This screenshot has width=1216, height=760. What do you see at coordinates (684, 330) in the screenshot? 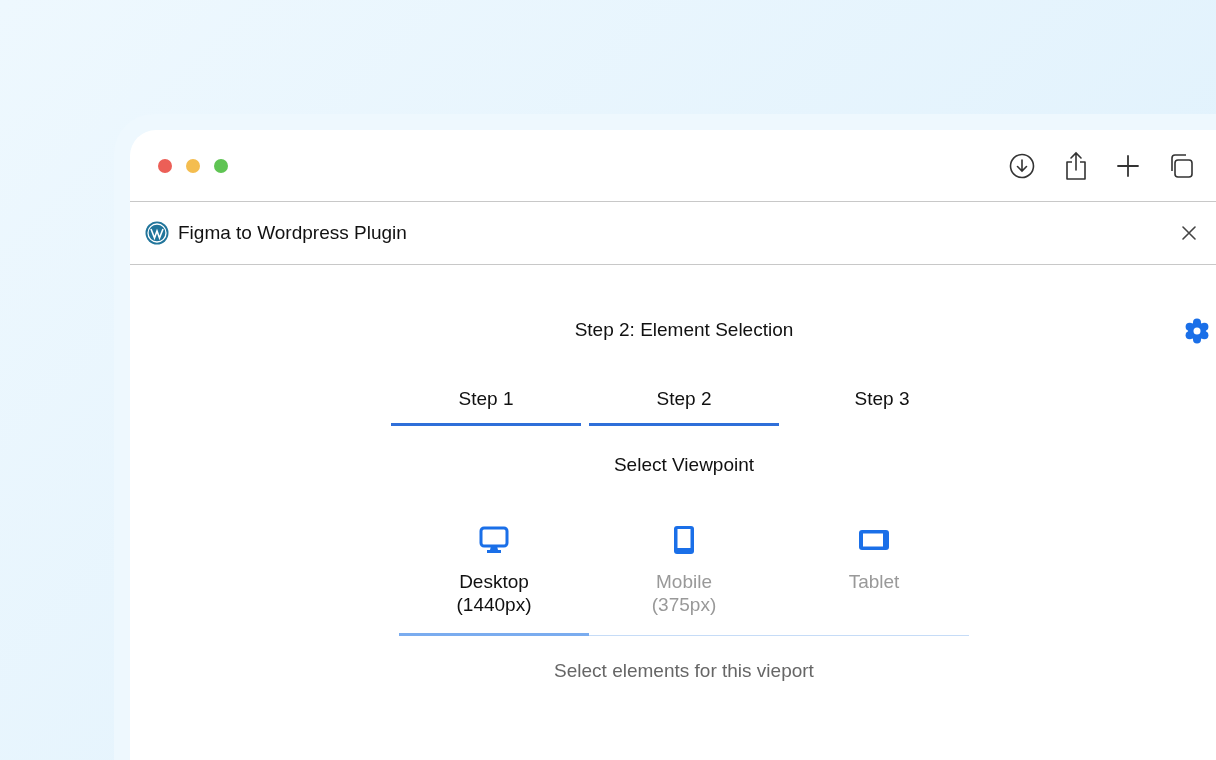
I see `page-heading: Step 2: Element Selection` at bounding box center [684, 330].